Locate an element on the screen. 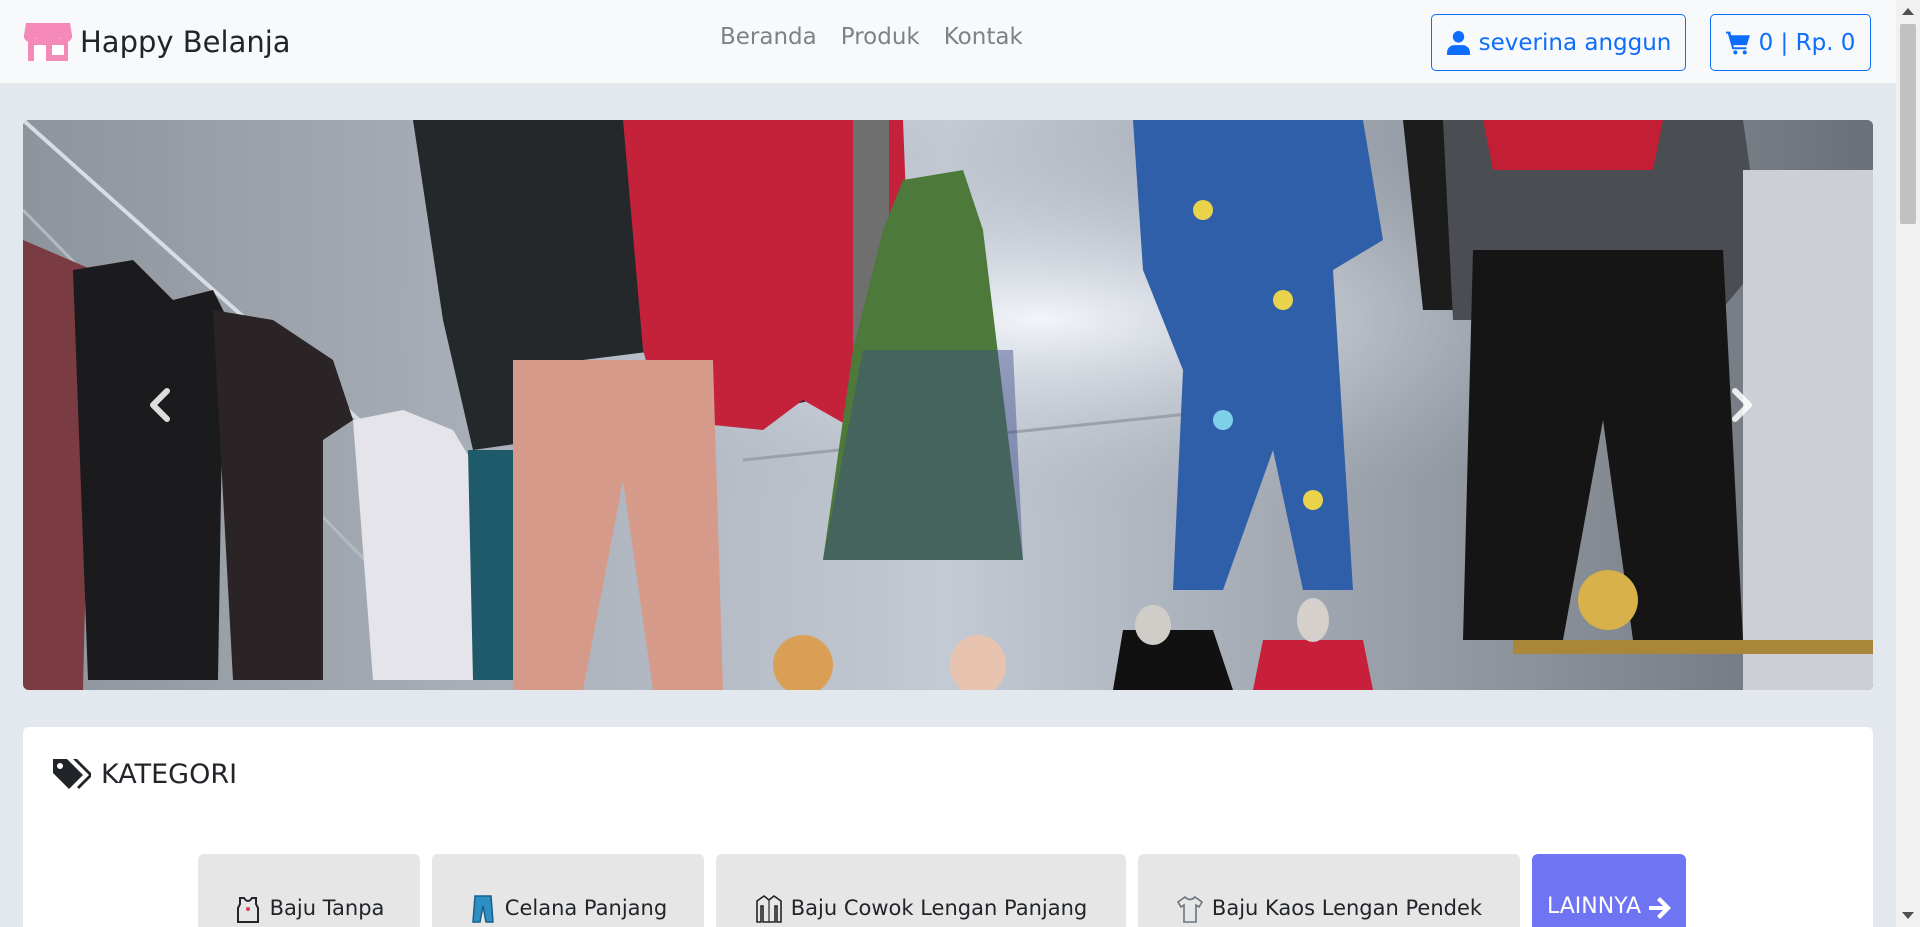  page-scrollbar is located at coordinates (1908, 463).